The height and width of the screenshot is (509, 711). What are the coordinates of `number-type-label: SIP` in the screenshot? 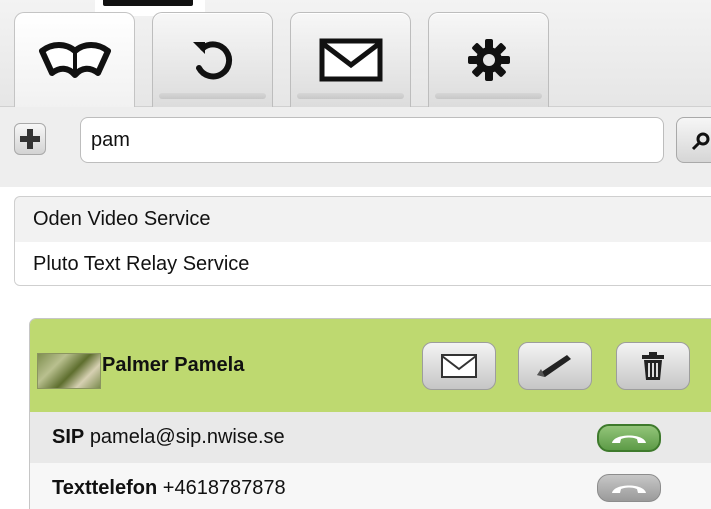 It's located at (68, 437).